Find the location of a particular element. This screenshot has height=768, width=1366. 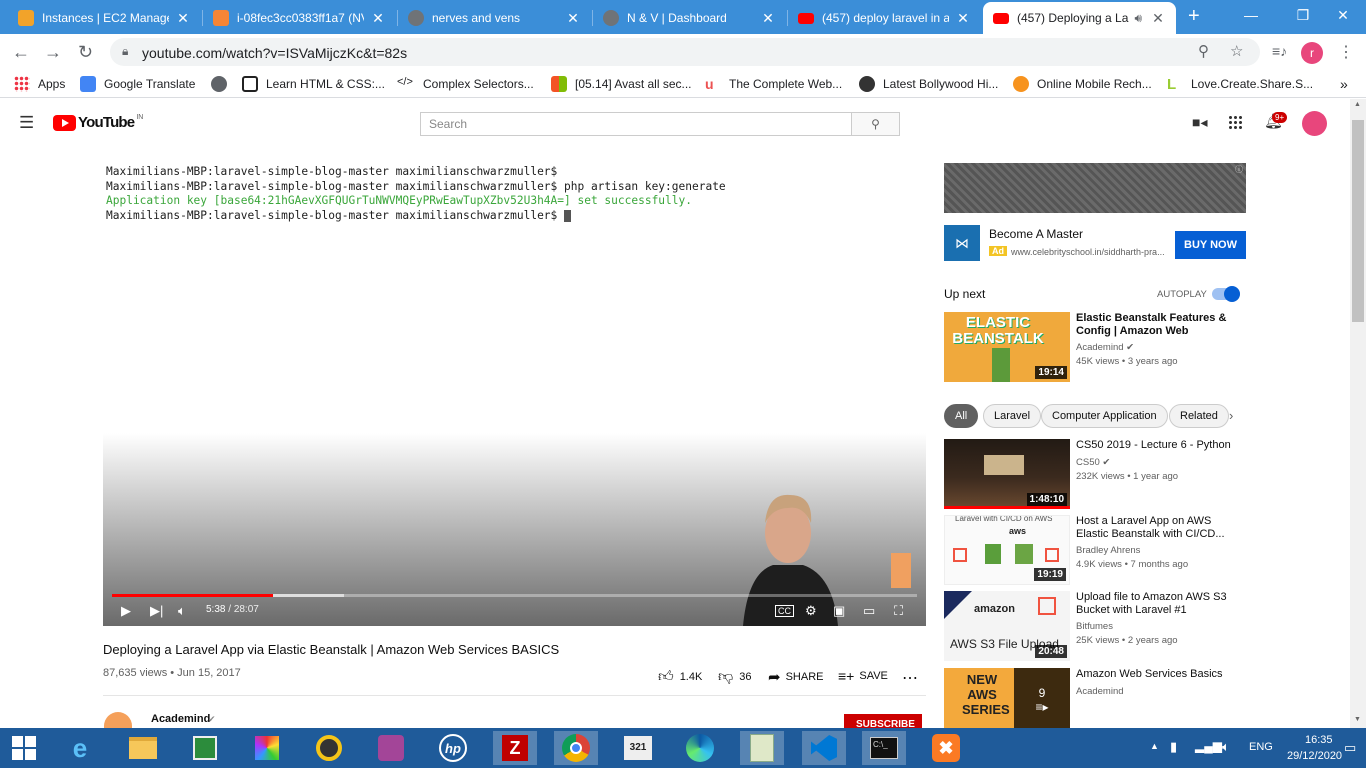

search-button: ⚲ is located at coordinates (875, 124).